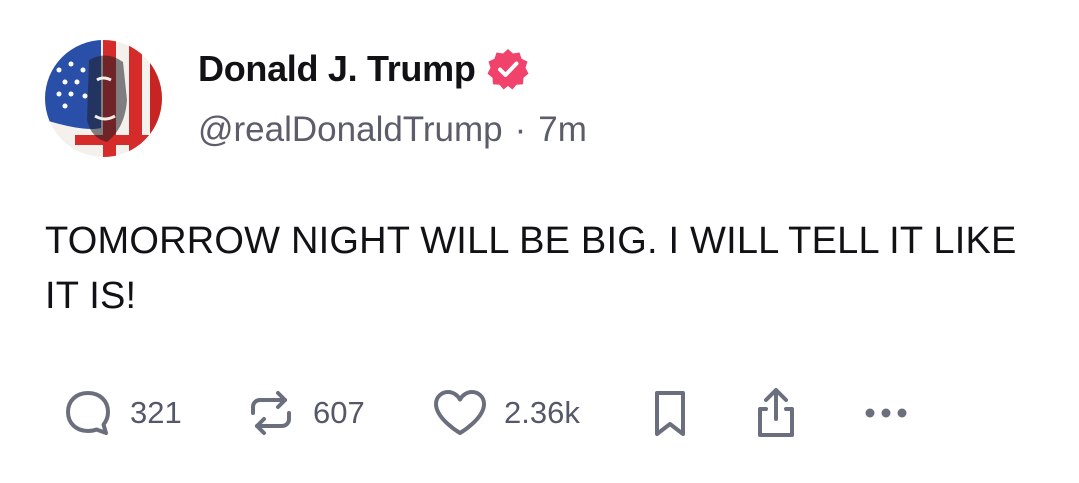  What do you see at coordinates (460, 412) in the screenshot?
I see `heart-icon` at bounding box center [460, 412].